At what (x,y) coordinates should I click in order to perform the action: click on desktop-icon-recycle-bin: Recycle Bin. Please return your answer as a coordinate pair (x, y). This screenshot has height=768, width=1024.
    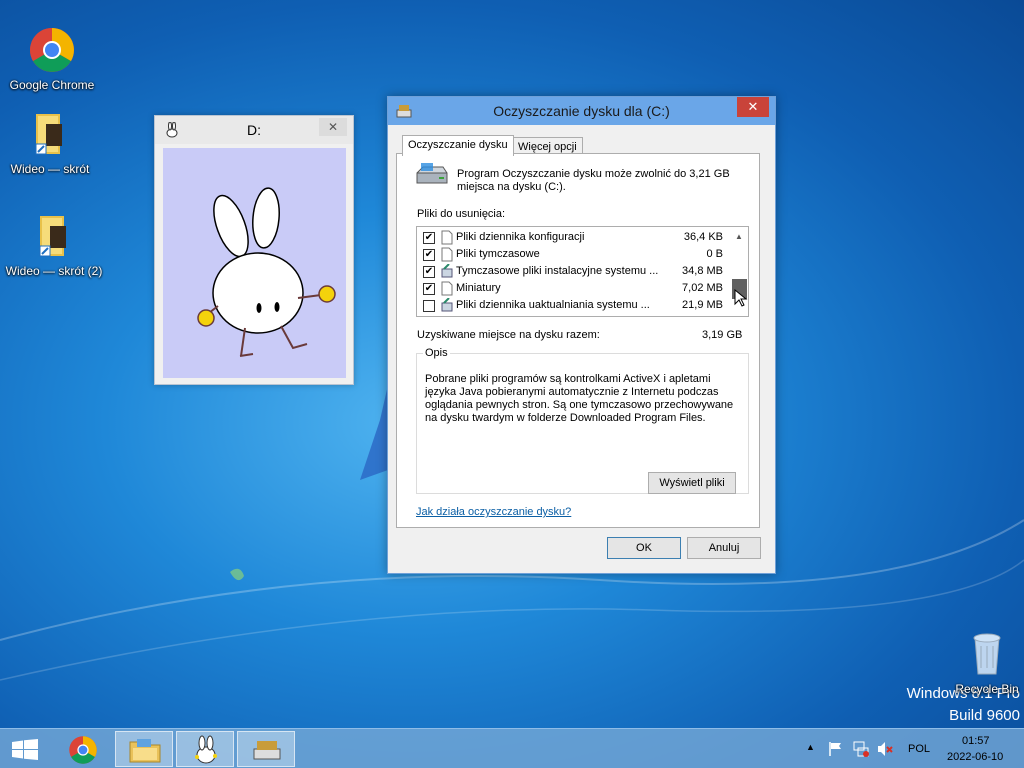
    Looking at the image, I should click on (980, 663).